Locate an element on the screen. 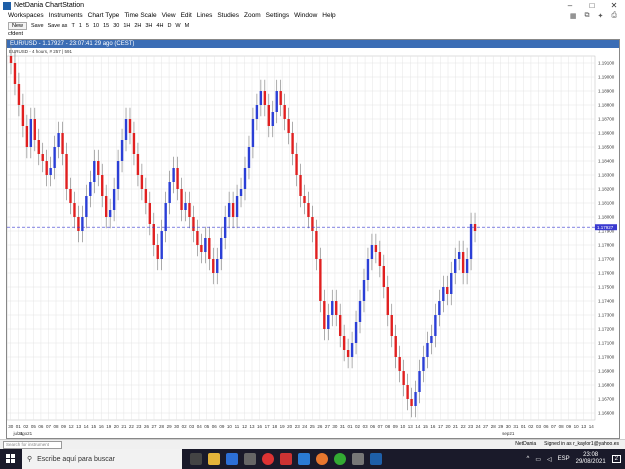 The width and height of the screenshot is (625, 469). maximize-button: □ is located at coordinates (592, 6).